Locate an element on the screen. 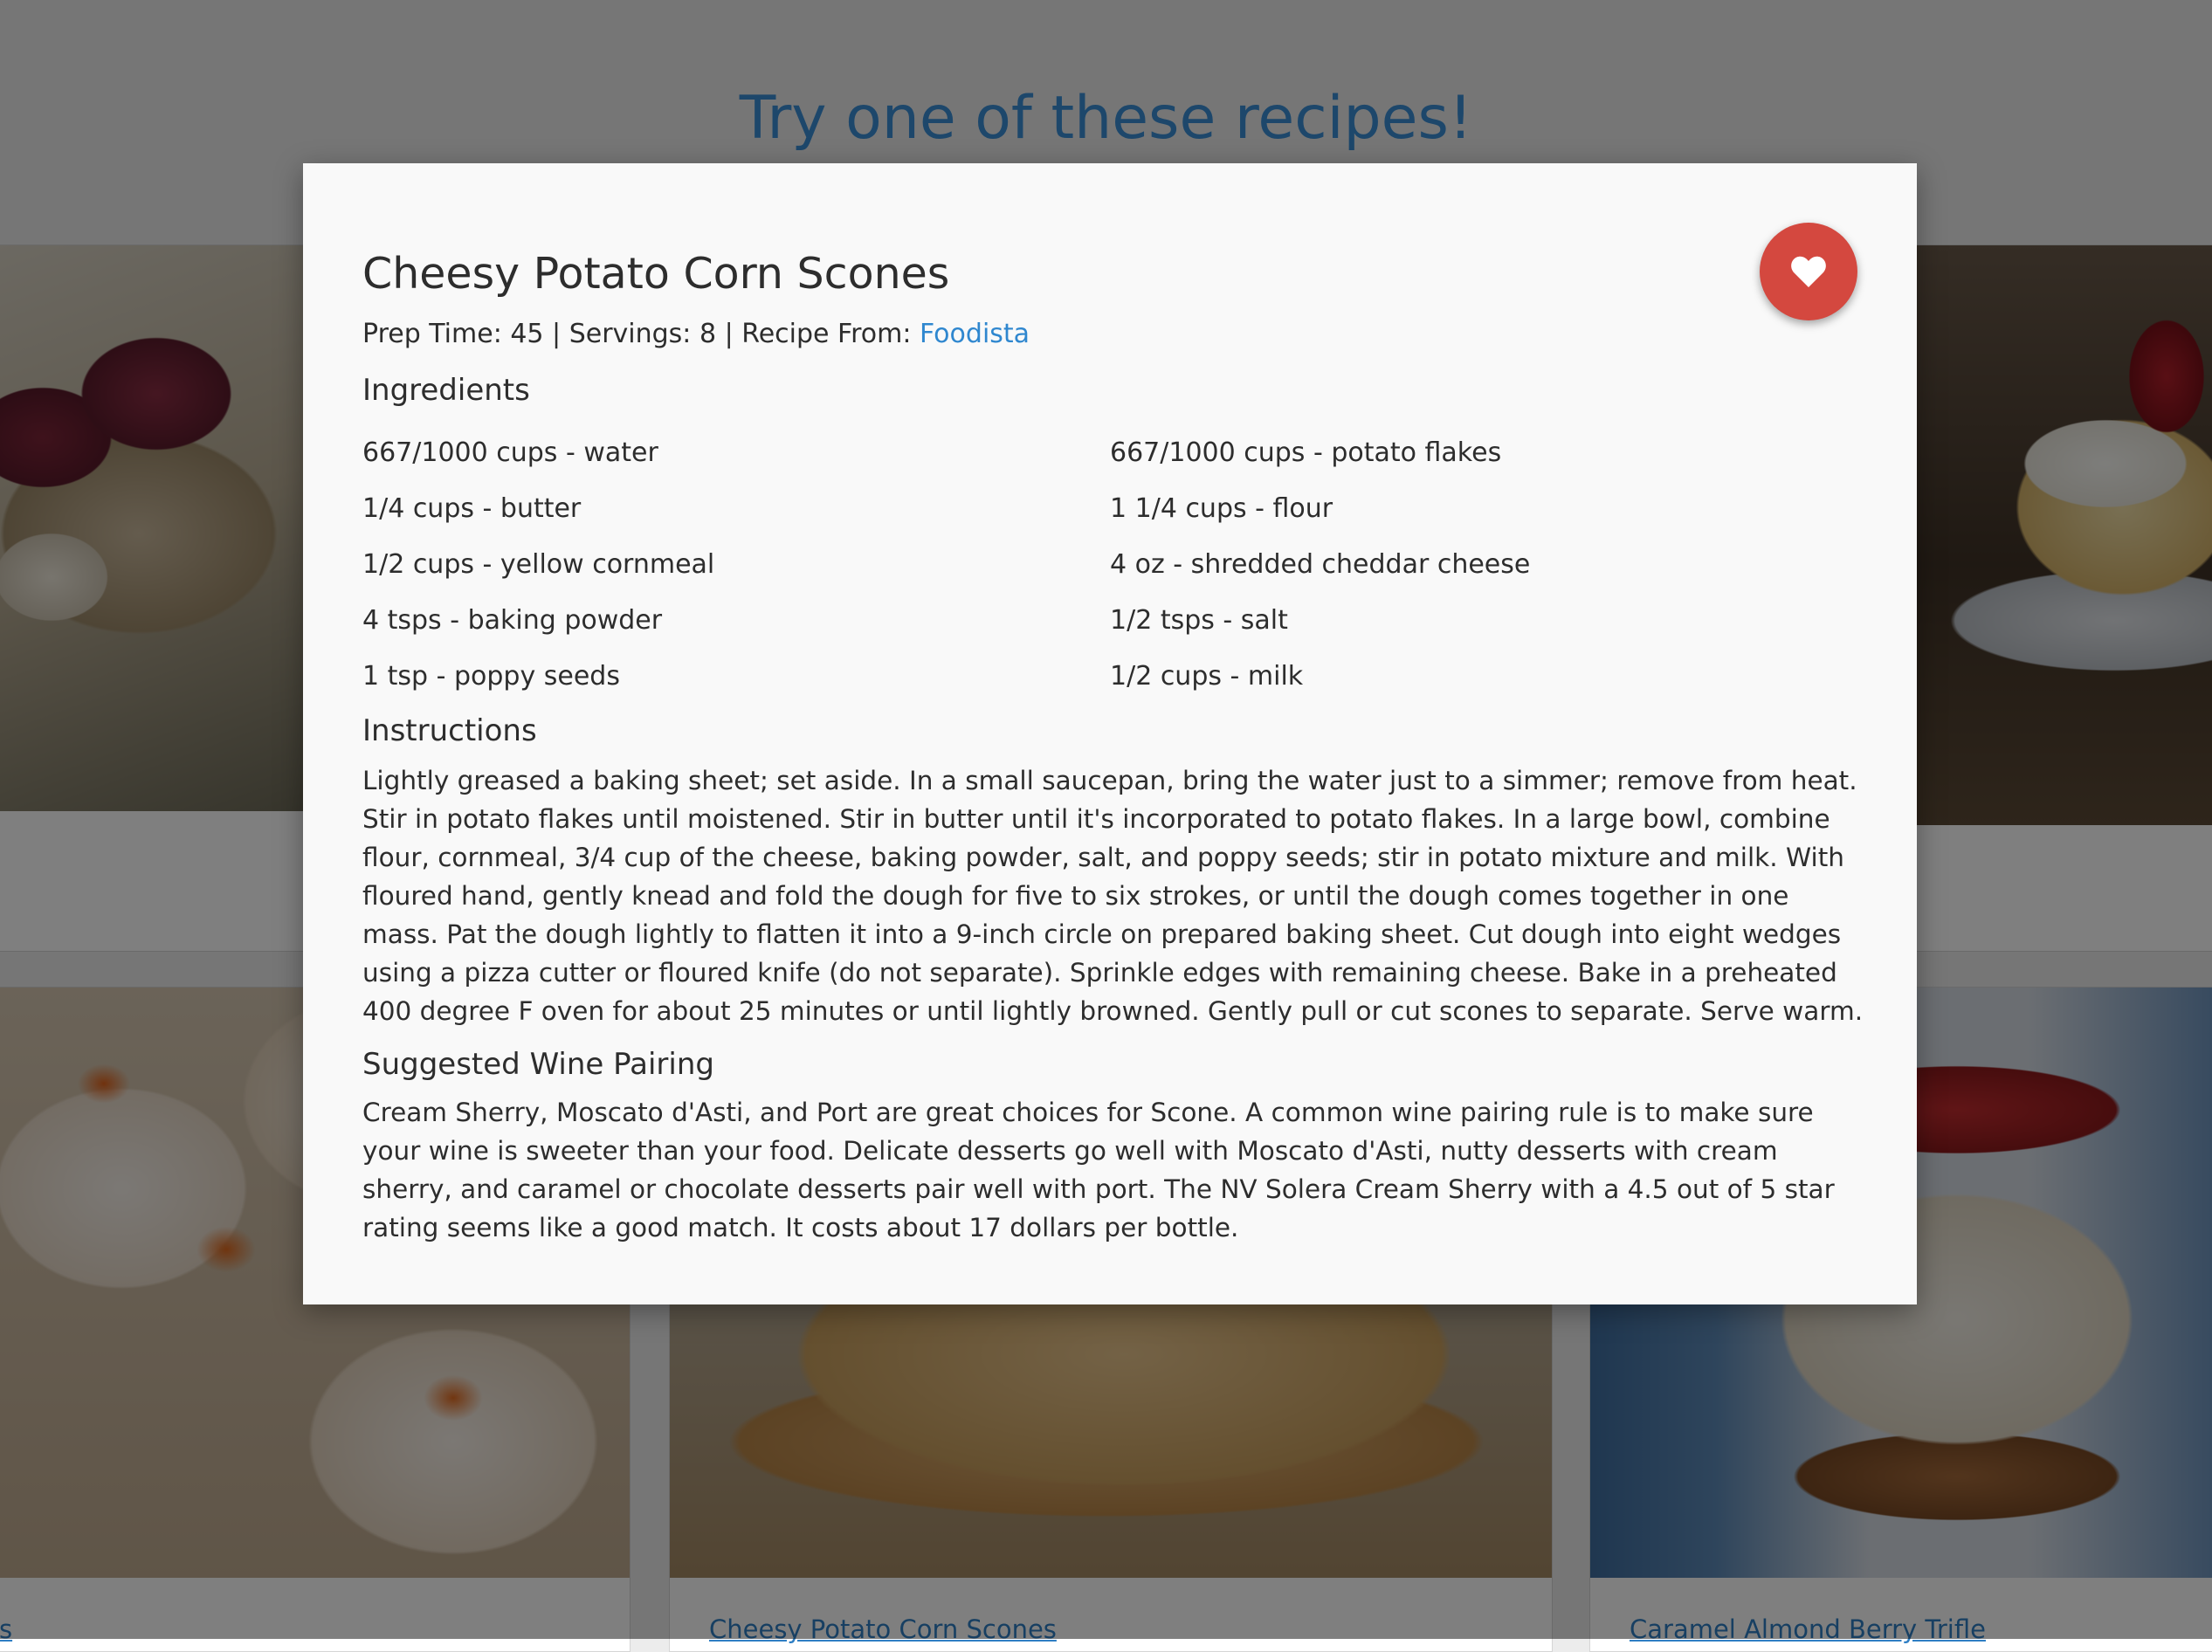 This screenshot has height=1652, width=2212. heart-icon is located at coordinates (1808, 271).